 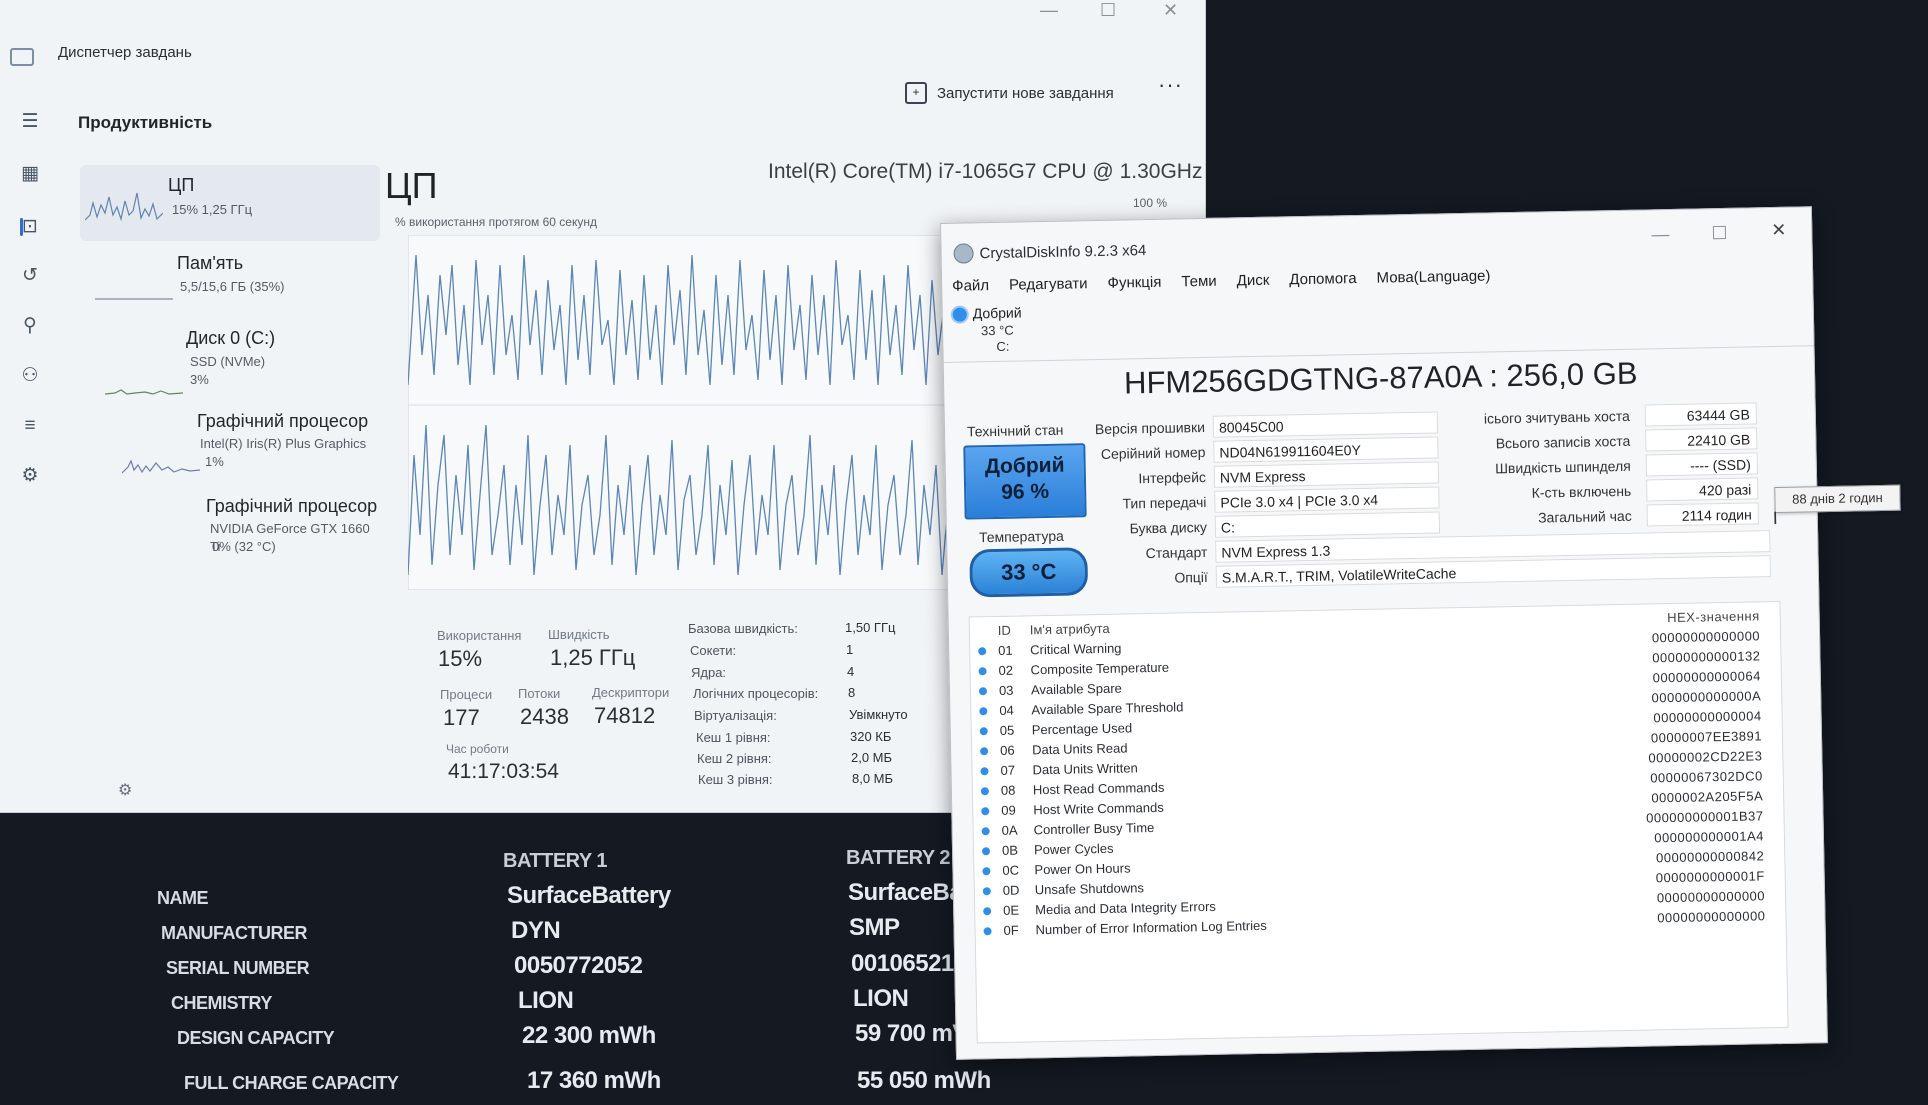 What do you see at coordinates (30, 476) in the screenshot?
I see `services-icon: ⚙` at bounding box center [30, 476].